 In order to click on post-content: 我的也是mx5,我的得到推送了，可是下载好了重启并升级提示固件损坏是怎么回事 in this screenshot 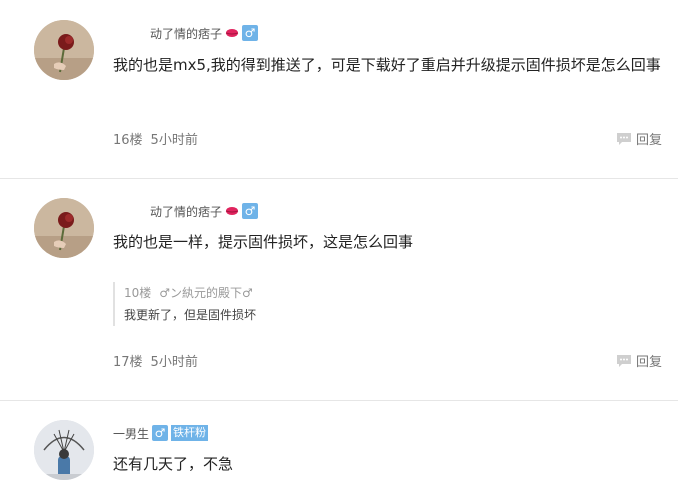, I will do `click(387, 65)`.